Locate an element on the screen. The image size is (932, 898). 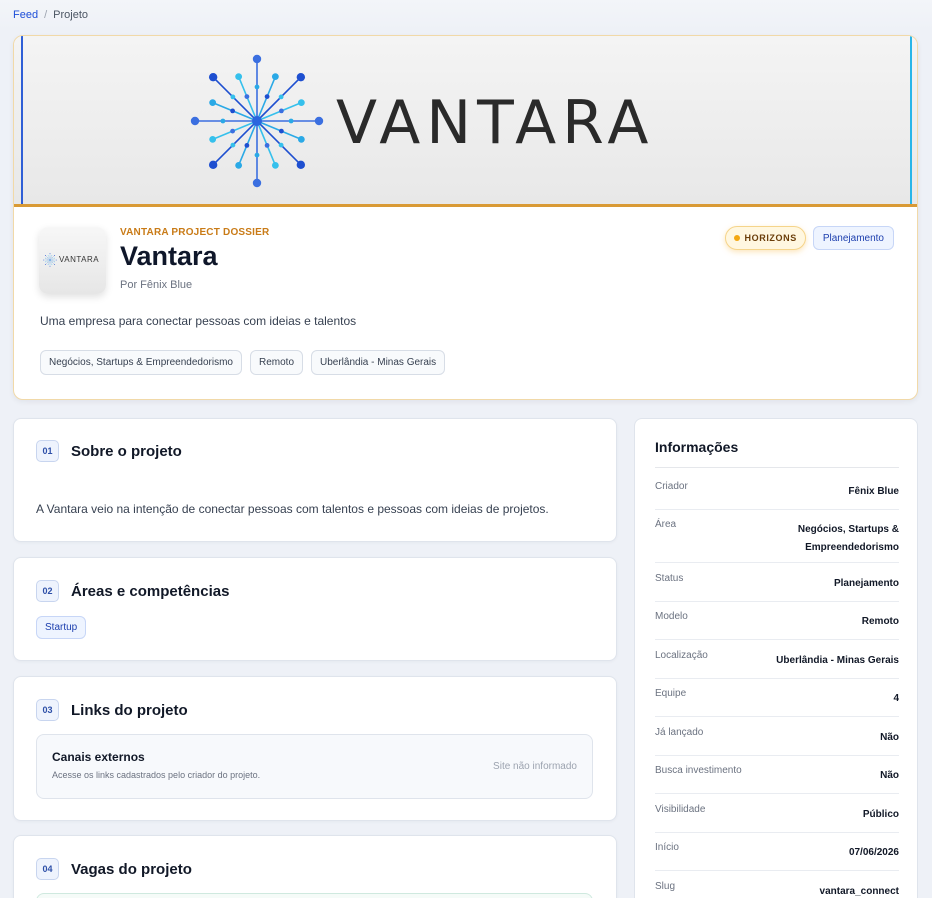
info-row-start: Início 07/06/2026 is located at coordinates (777, 856).